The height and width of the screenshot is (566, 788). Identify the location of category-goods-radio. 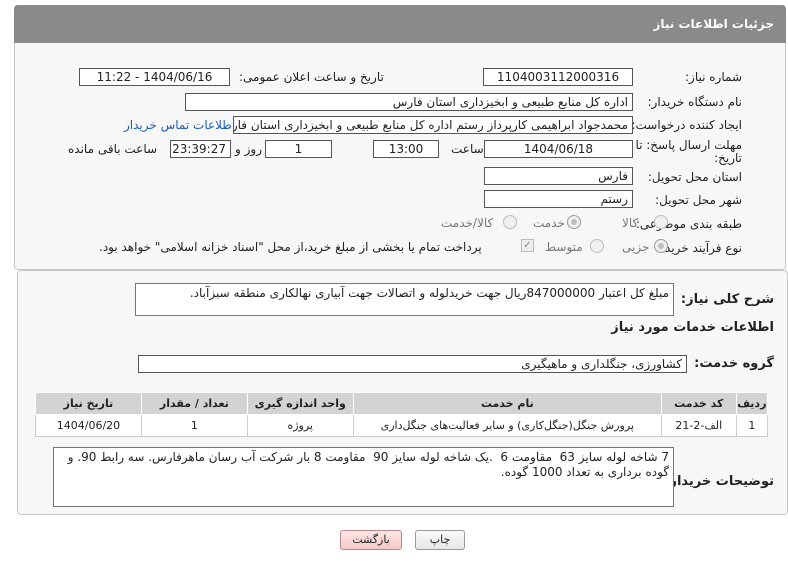
(661, 222).